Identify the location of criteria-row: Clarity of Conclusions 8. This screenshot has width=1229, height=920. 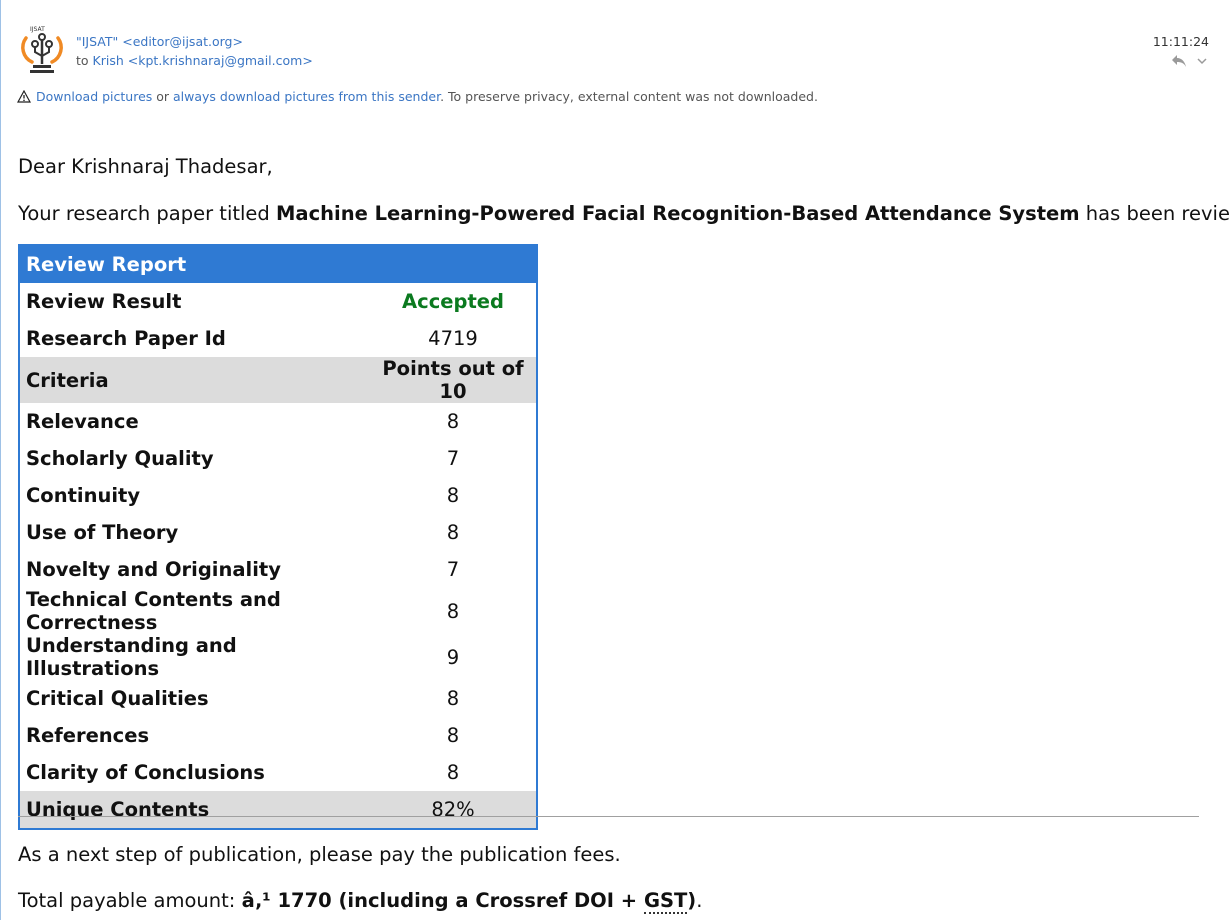
(278, 772).